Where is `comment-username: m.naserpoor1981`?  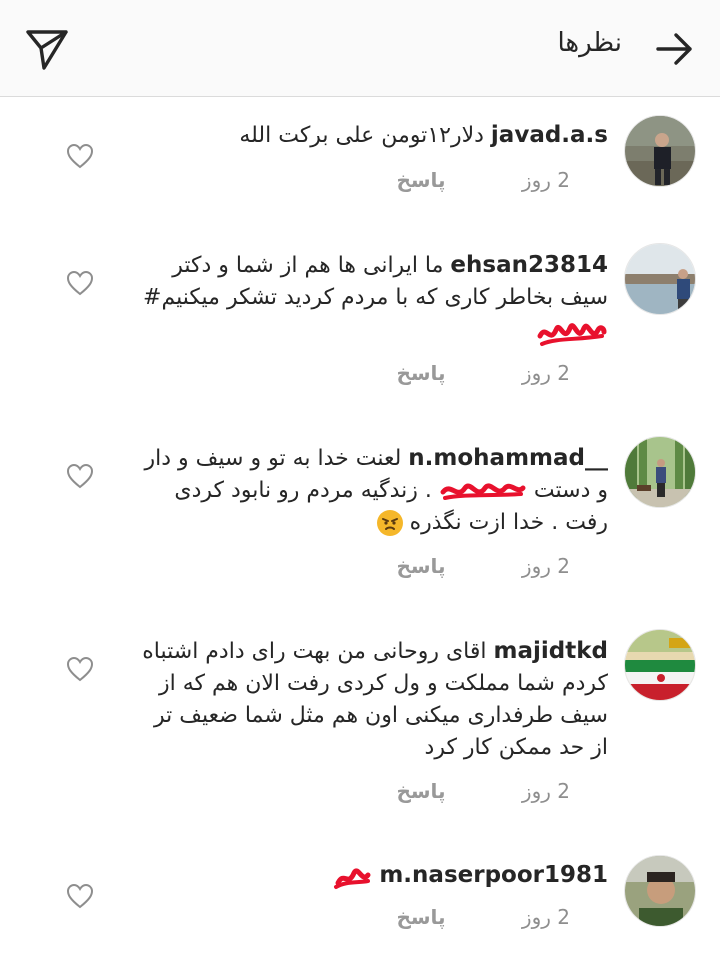
comment-username: m.naserpoor1981 is located at coordinates (493, 875).